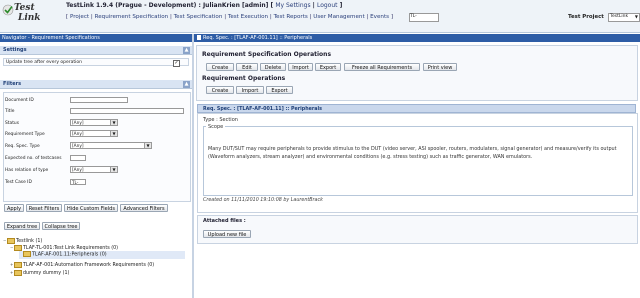  Describe the element at coordinates (78, 170) in the screenshot. I see `relation-type-value: [Any]` at that location.